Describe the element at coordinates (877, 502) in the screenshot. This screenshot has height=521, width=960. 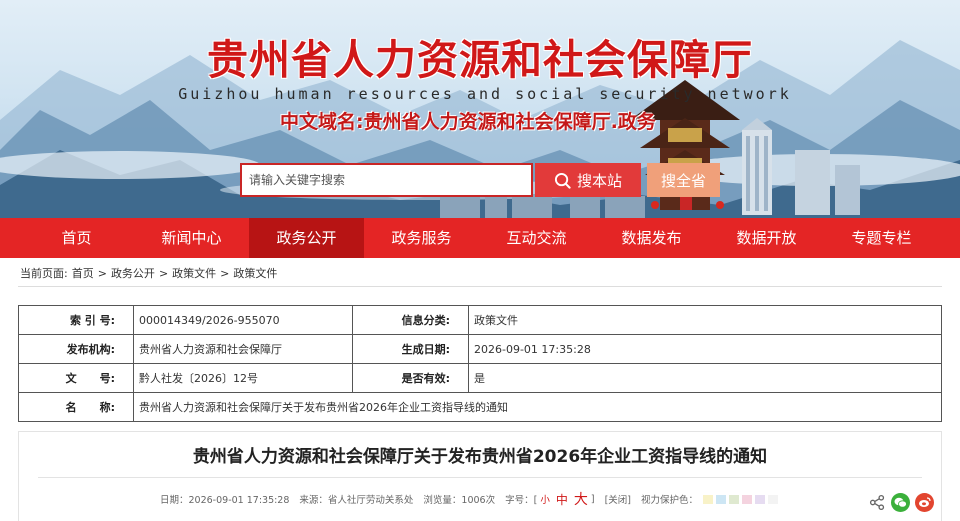
I see `share-icon` at that location.